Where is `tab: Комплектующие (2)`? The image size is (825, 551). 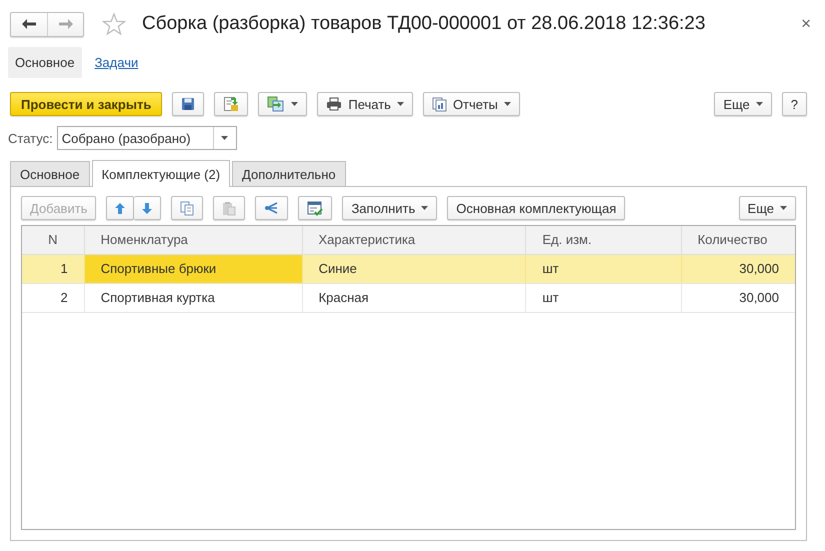 tab: Комплектующие (2) is located at coordinates (161, 173).